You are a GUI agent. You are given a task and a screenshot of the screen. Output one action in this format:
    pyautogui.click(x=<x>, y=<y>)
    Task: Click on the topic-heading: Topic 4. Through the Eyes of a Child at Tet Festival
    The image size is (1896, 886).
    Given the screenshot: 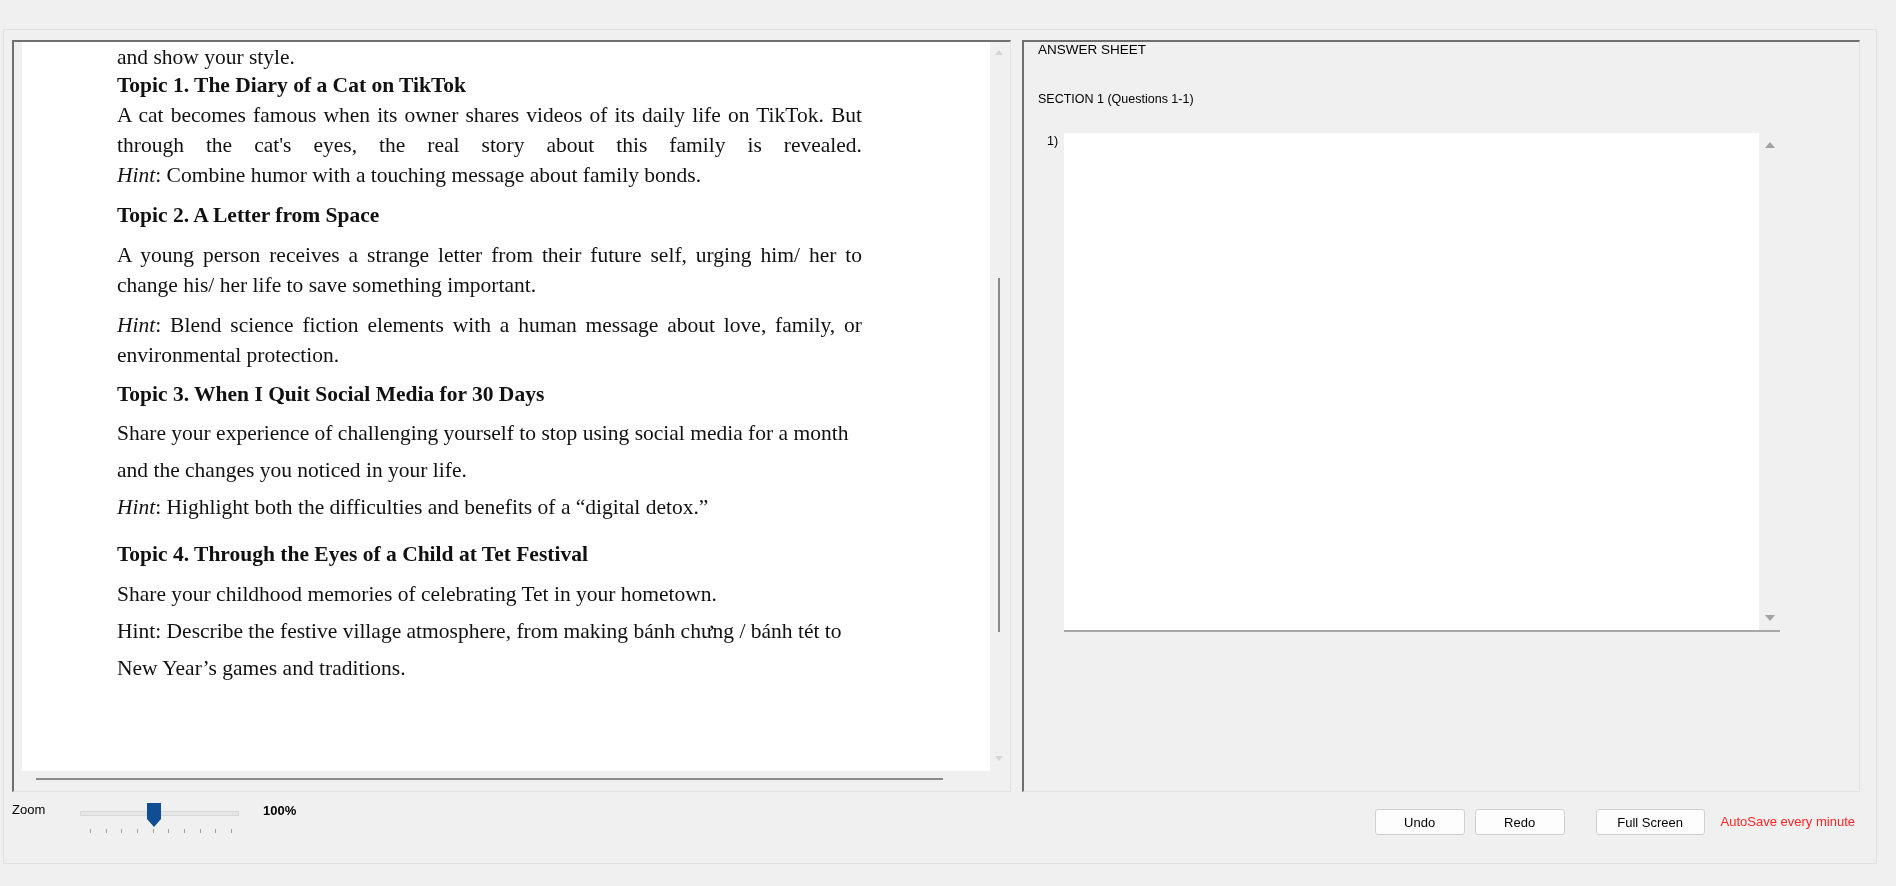 What is the action you would take?
    pyautogui.click(x=352, y=554)
    